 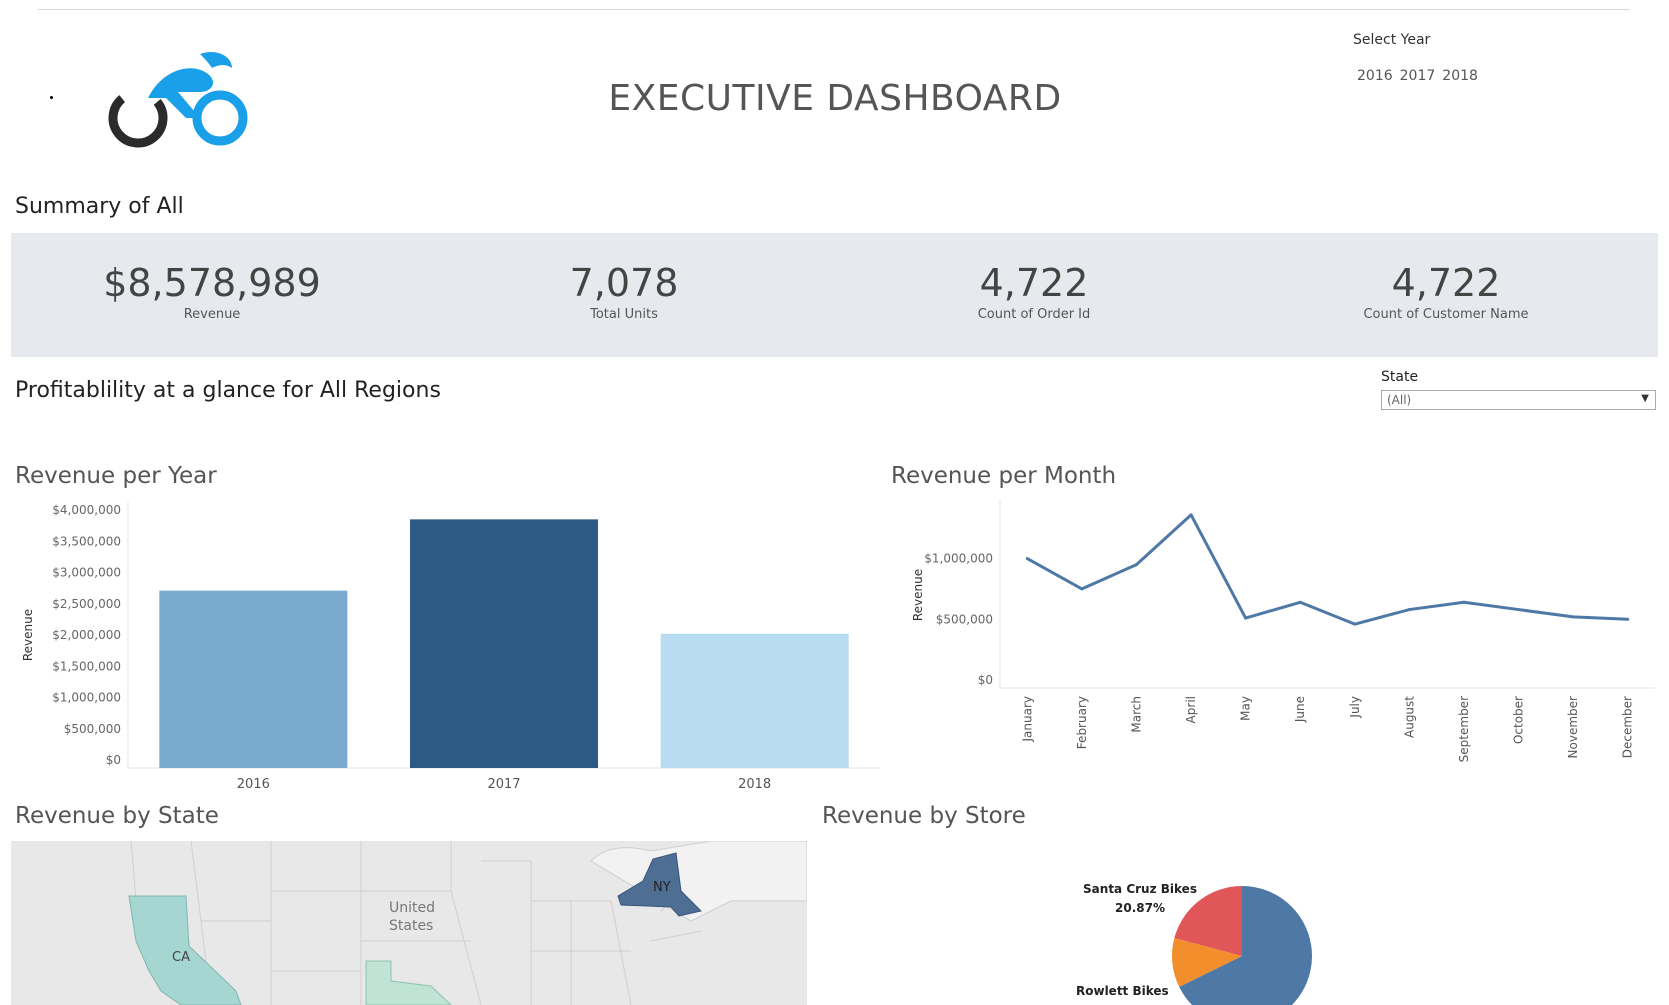 What do you see at coordinates (1409, 610) in the screenshot?
I see `line-point-August` at bounding box center [1409, 610].